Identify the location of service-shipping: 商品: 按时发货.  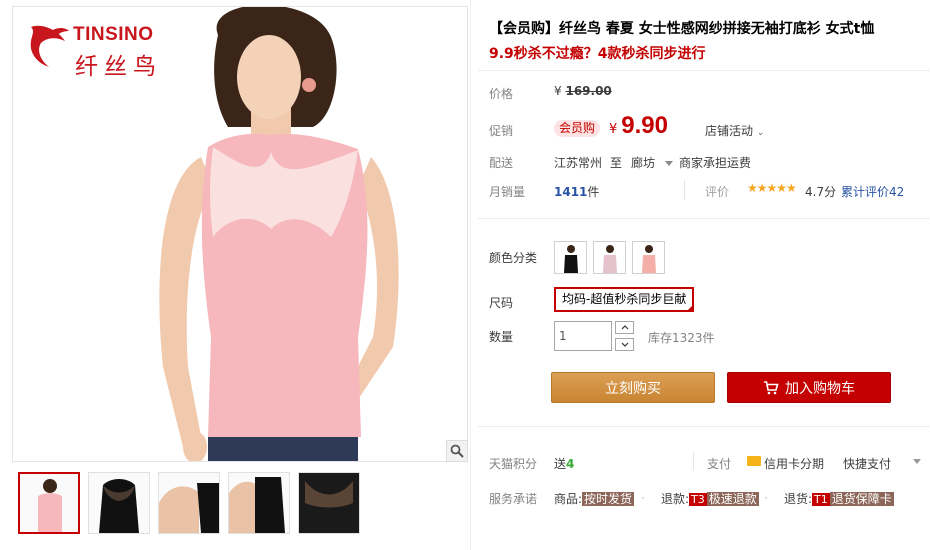
(594, 498).